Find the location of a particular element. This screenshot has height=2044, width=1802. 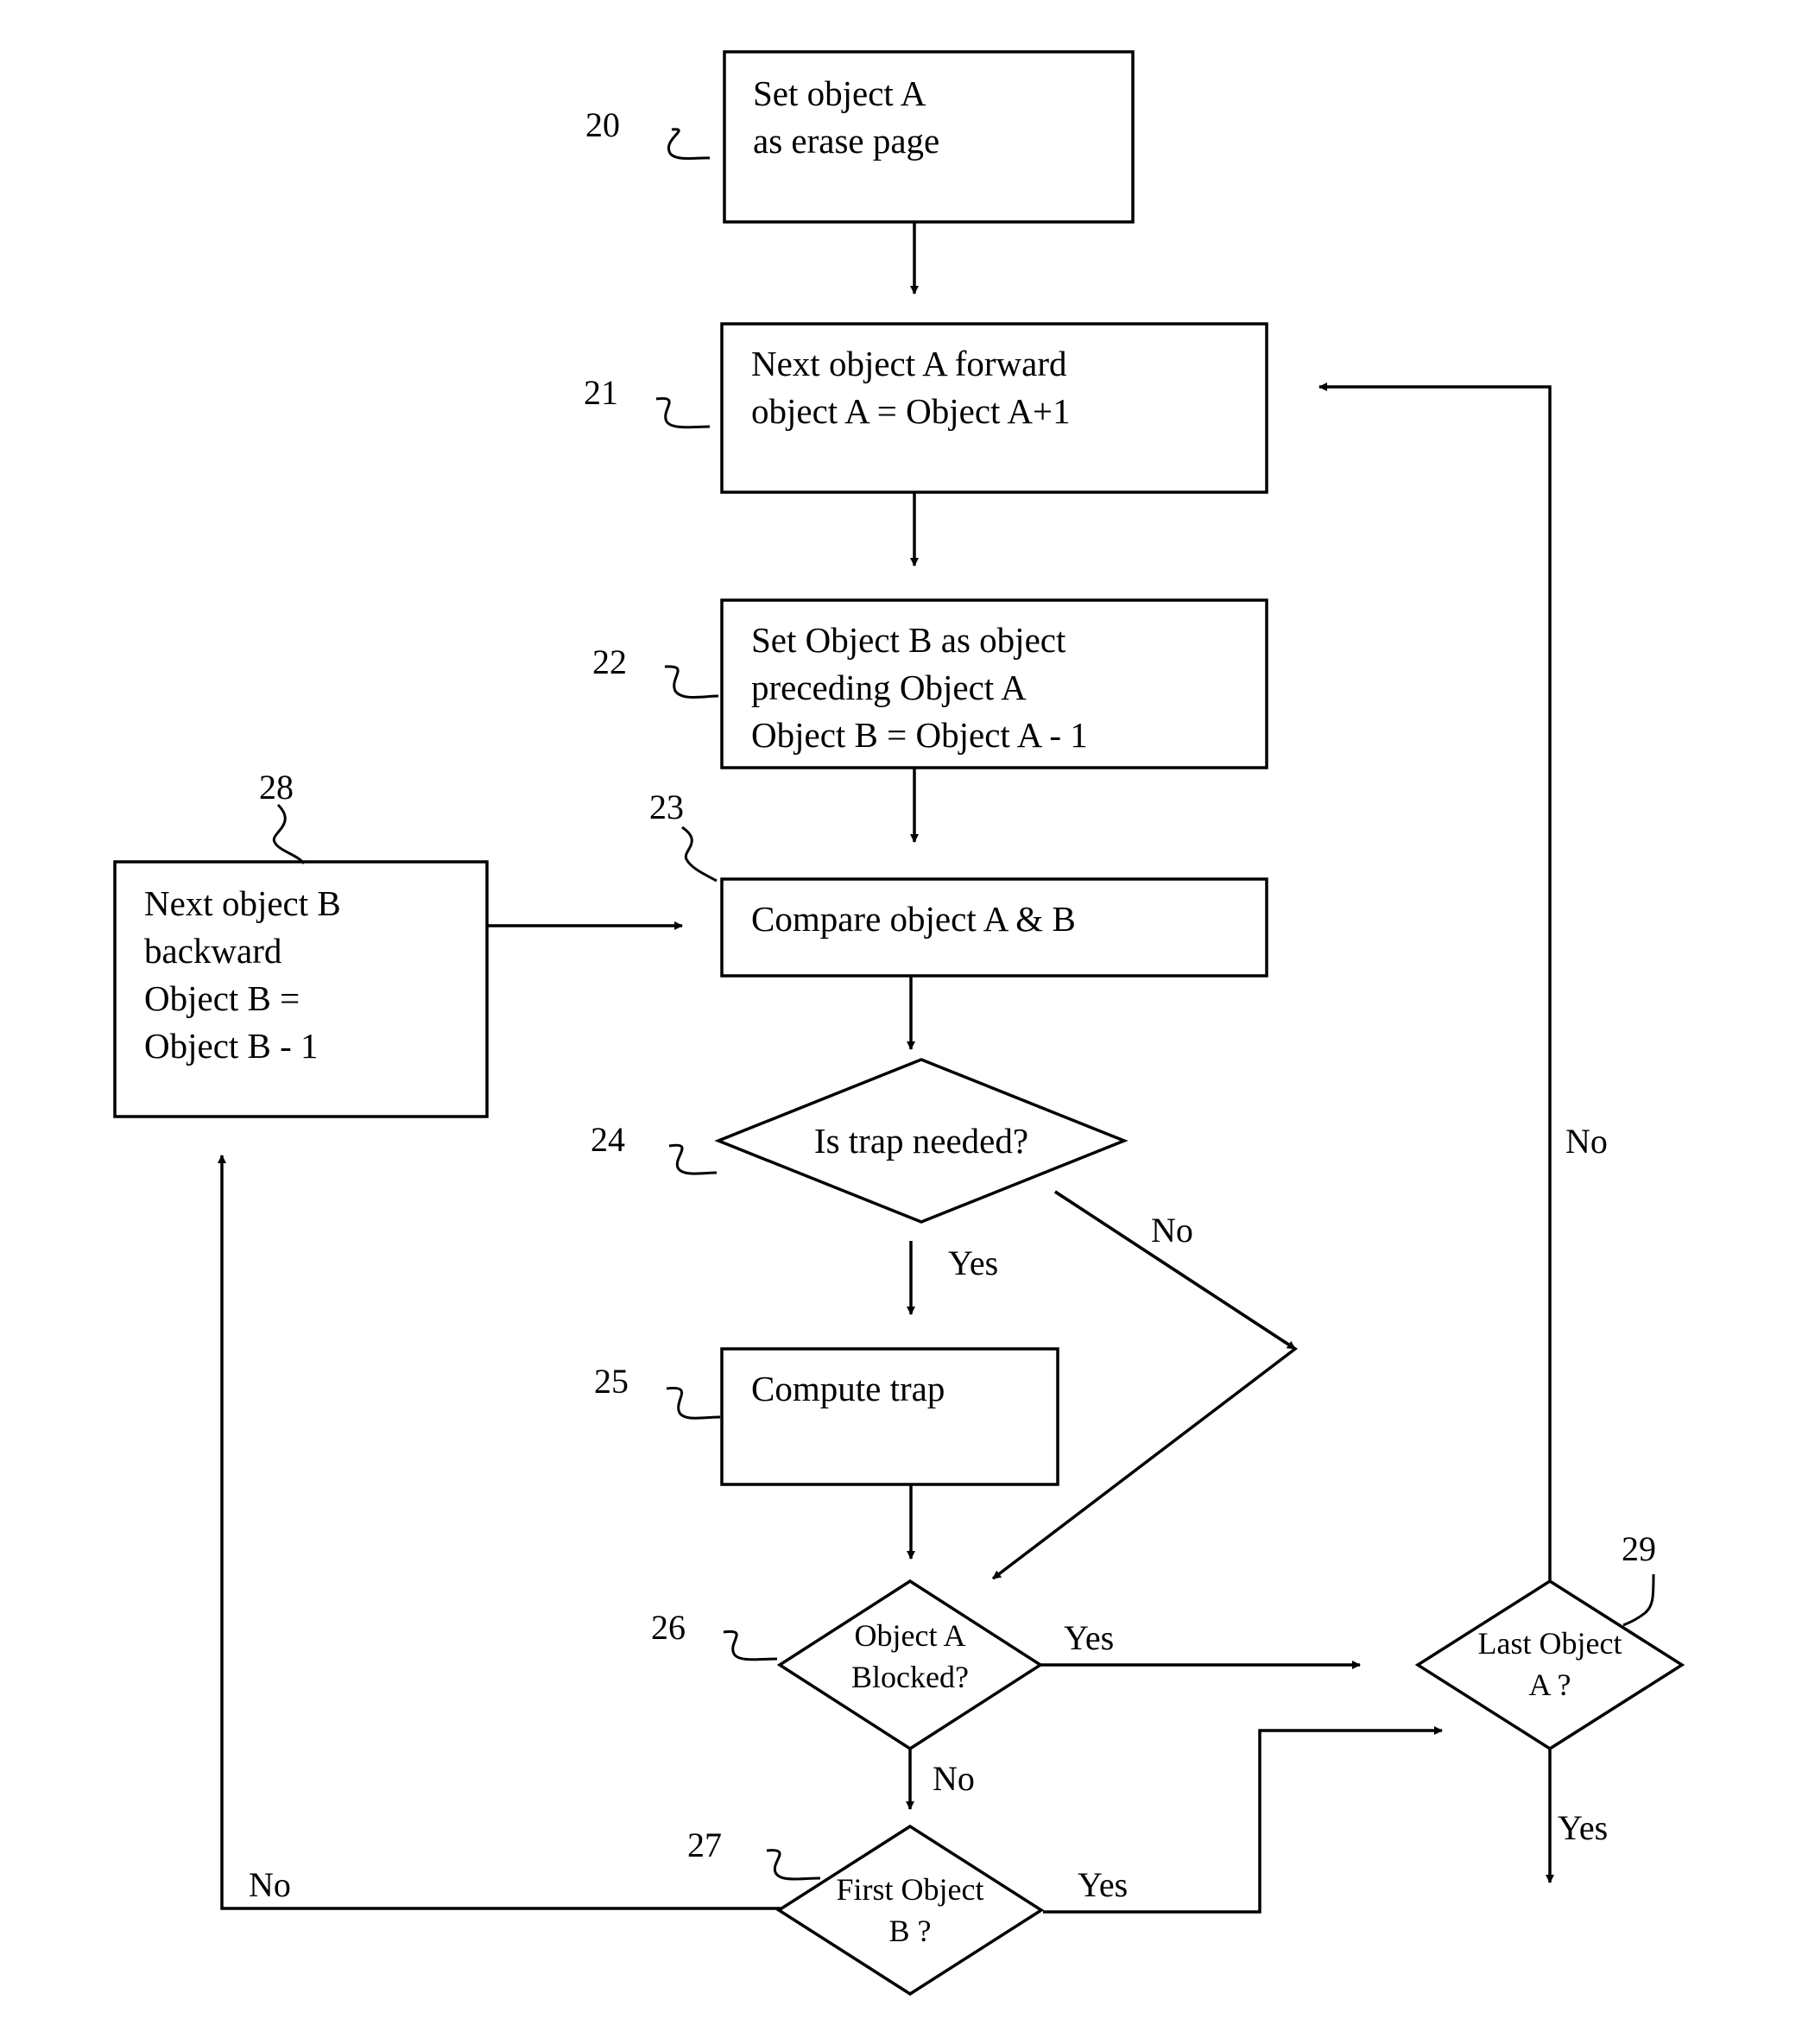

reference-numeral-28: 28 is located at coordinates (282, 816).